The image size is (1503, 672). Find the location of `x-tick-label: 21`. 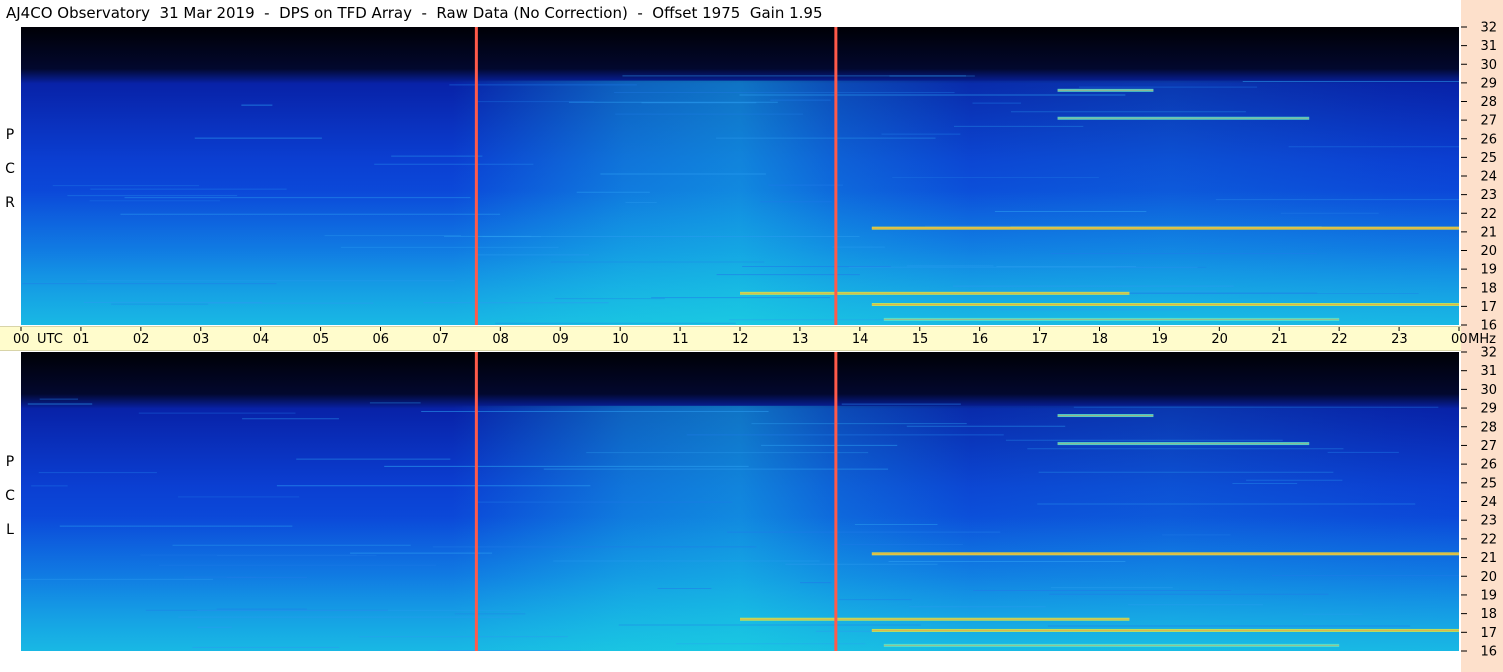

x-tick-label: 21 is located at coordinates (1279, 339).